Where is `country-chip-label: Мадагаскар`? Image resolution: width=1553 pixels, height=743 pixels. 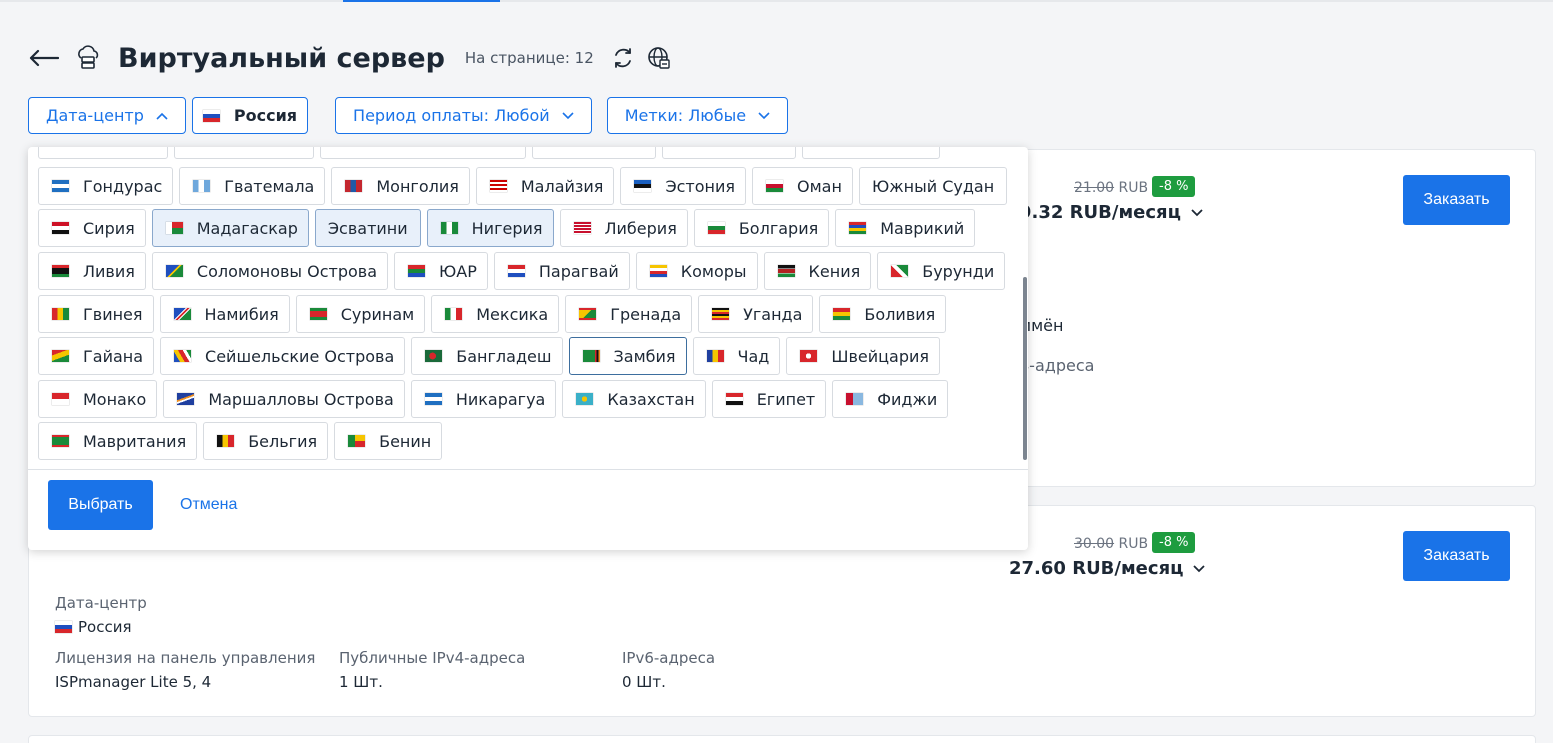 country-chip-label: Мадагаскар is located at coordinates (247, 228).